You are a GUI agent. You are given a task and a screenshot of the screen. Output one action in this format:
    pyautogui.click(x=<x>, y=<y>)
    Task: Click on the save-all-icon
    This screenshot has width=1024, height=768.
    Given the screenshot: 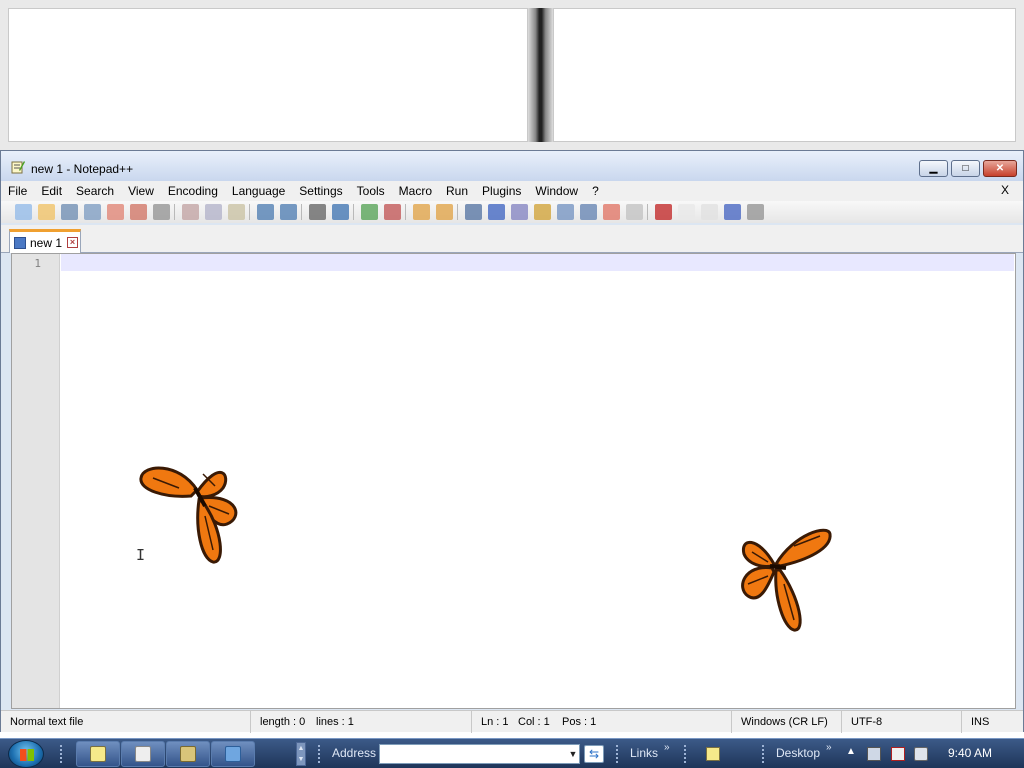 What is the action you would take?
    pyautogui.click(x=92, y=212)
    